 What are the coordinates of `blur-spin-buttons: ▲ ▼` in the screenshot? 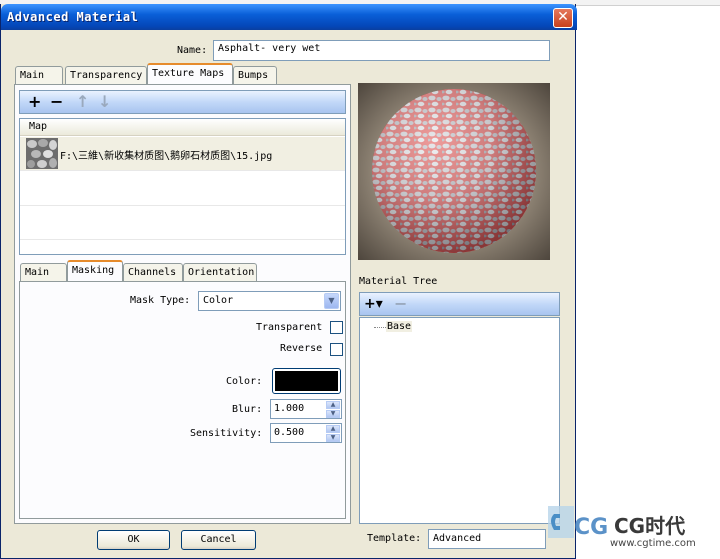 It's located at (333, 409).